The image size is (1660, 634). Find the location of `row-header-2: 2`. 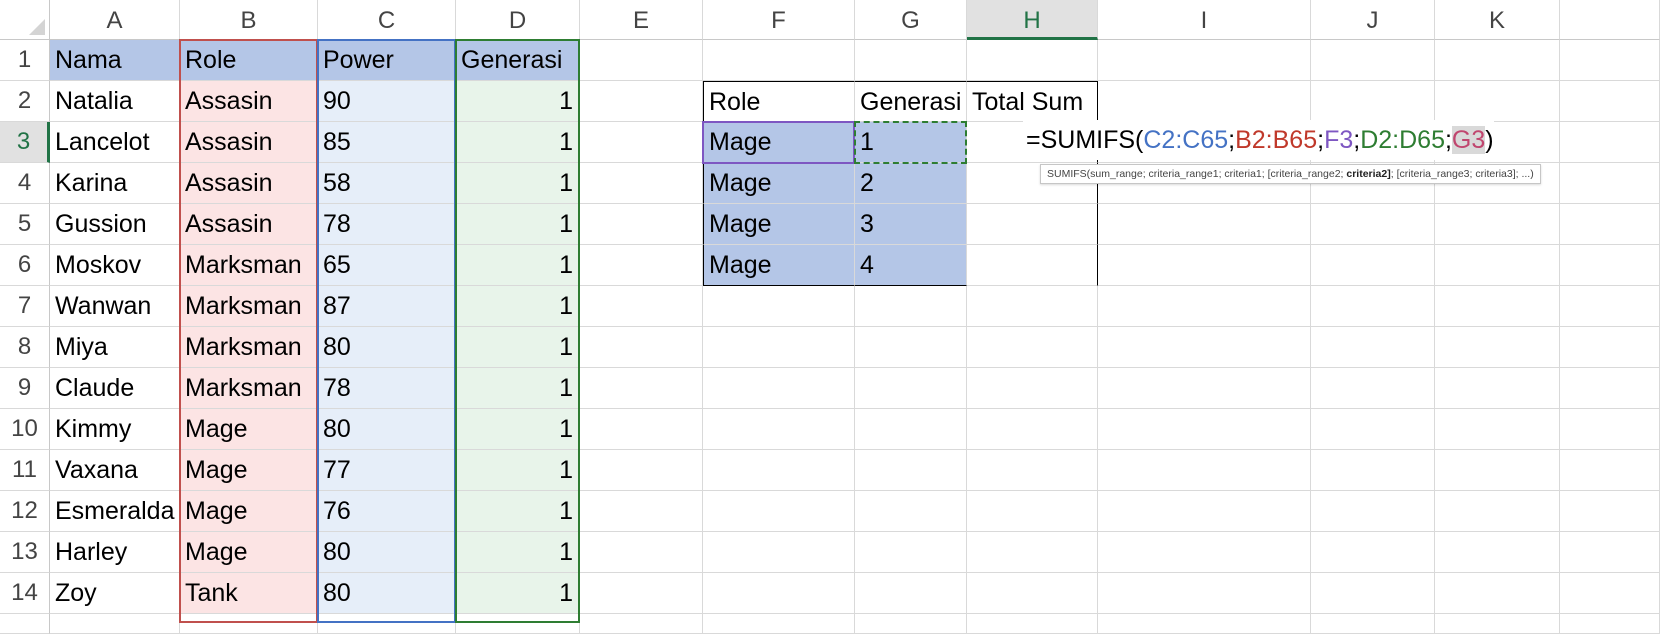

row-header-2: 2 is located at coordinates (25, 101).